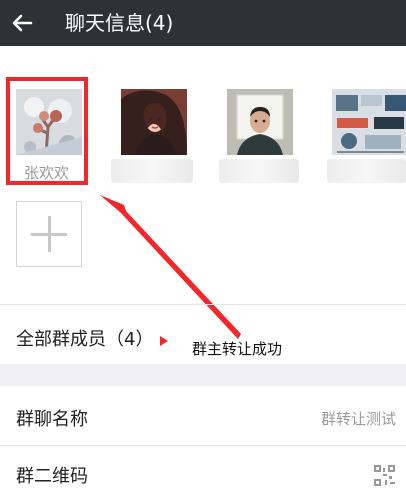 The width and height of the screenshot is (406, 488). I want to click on annotation-text: 群主转让成功, so click(237, 349).